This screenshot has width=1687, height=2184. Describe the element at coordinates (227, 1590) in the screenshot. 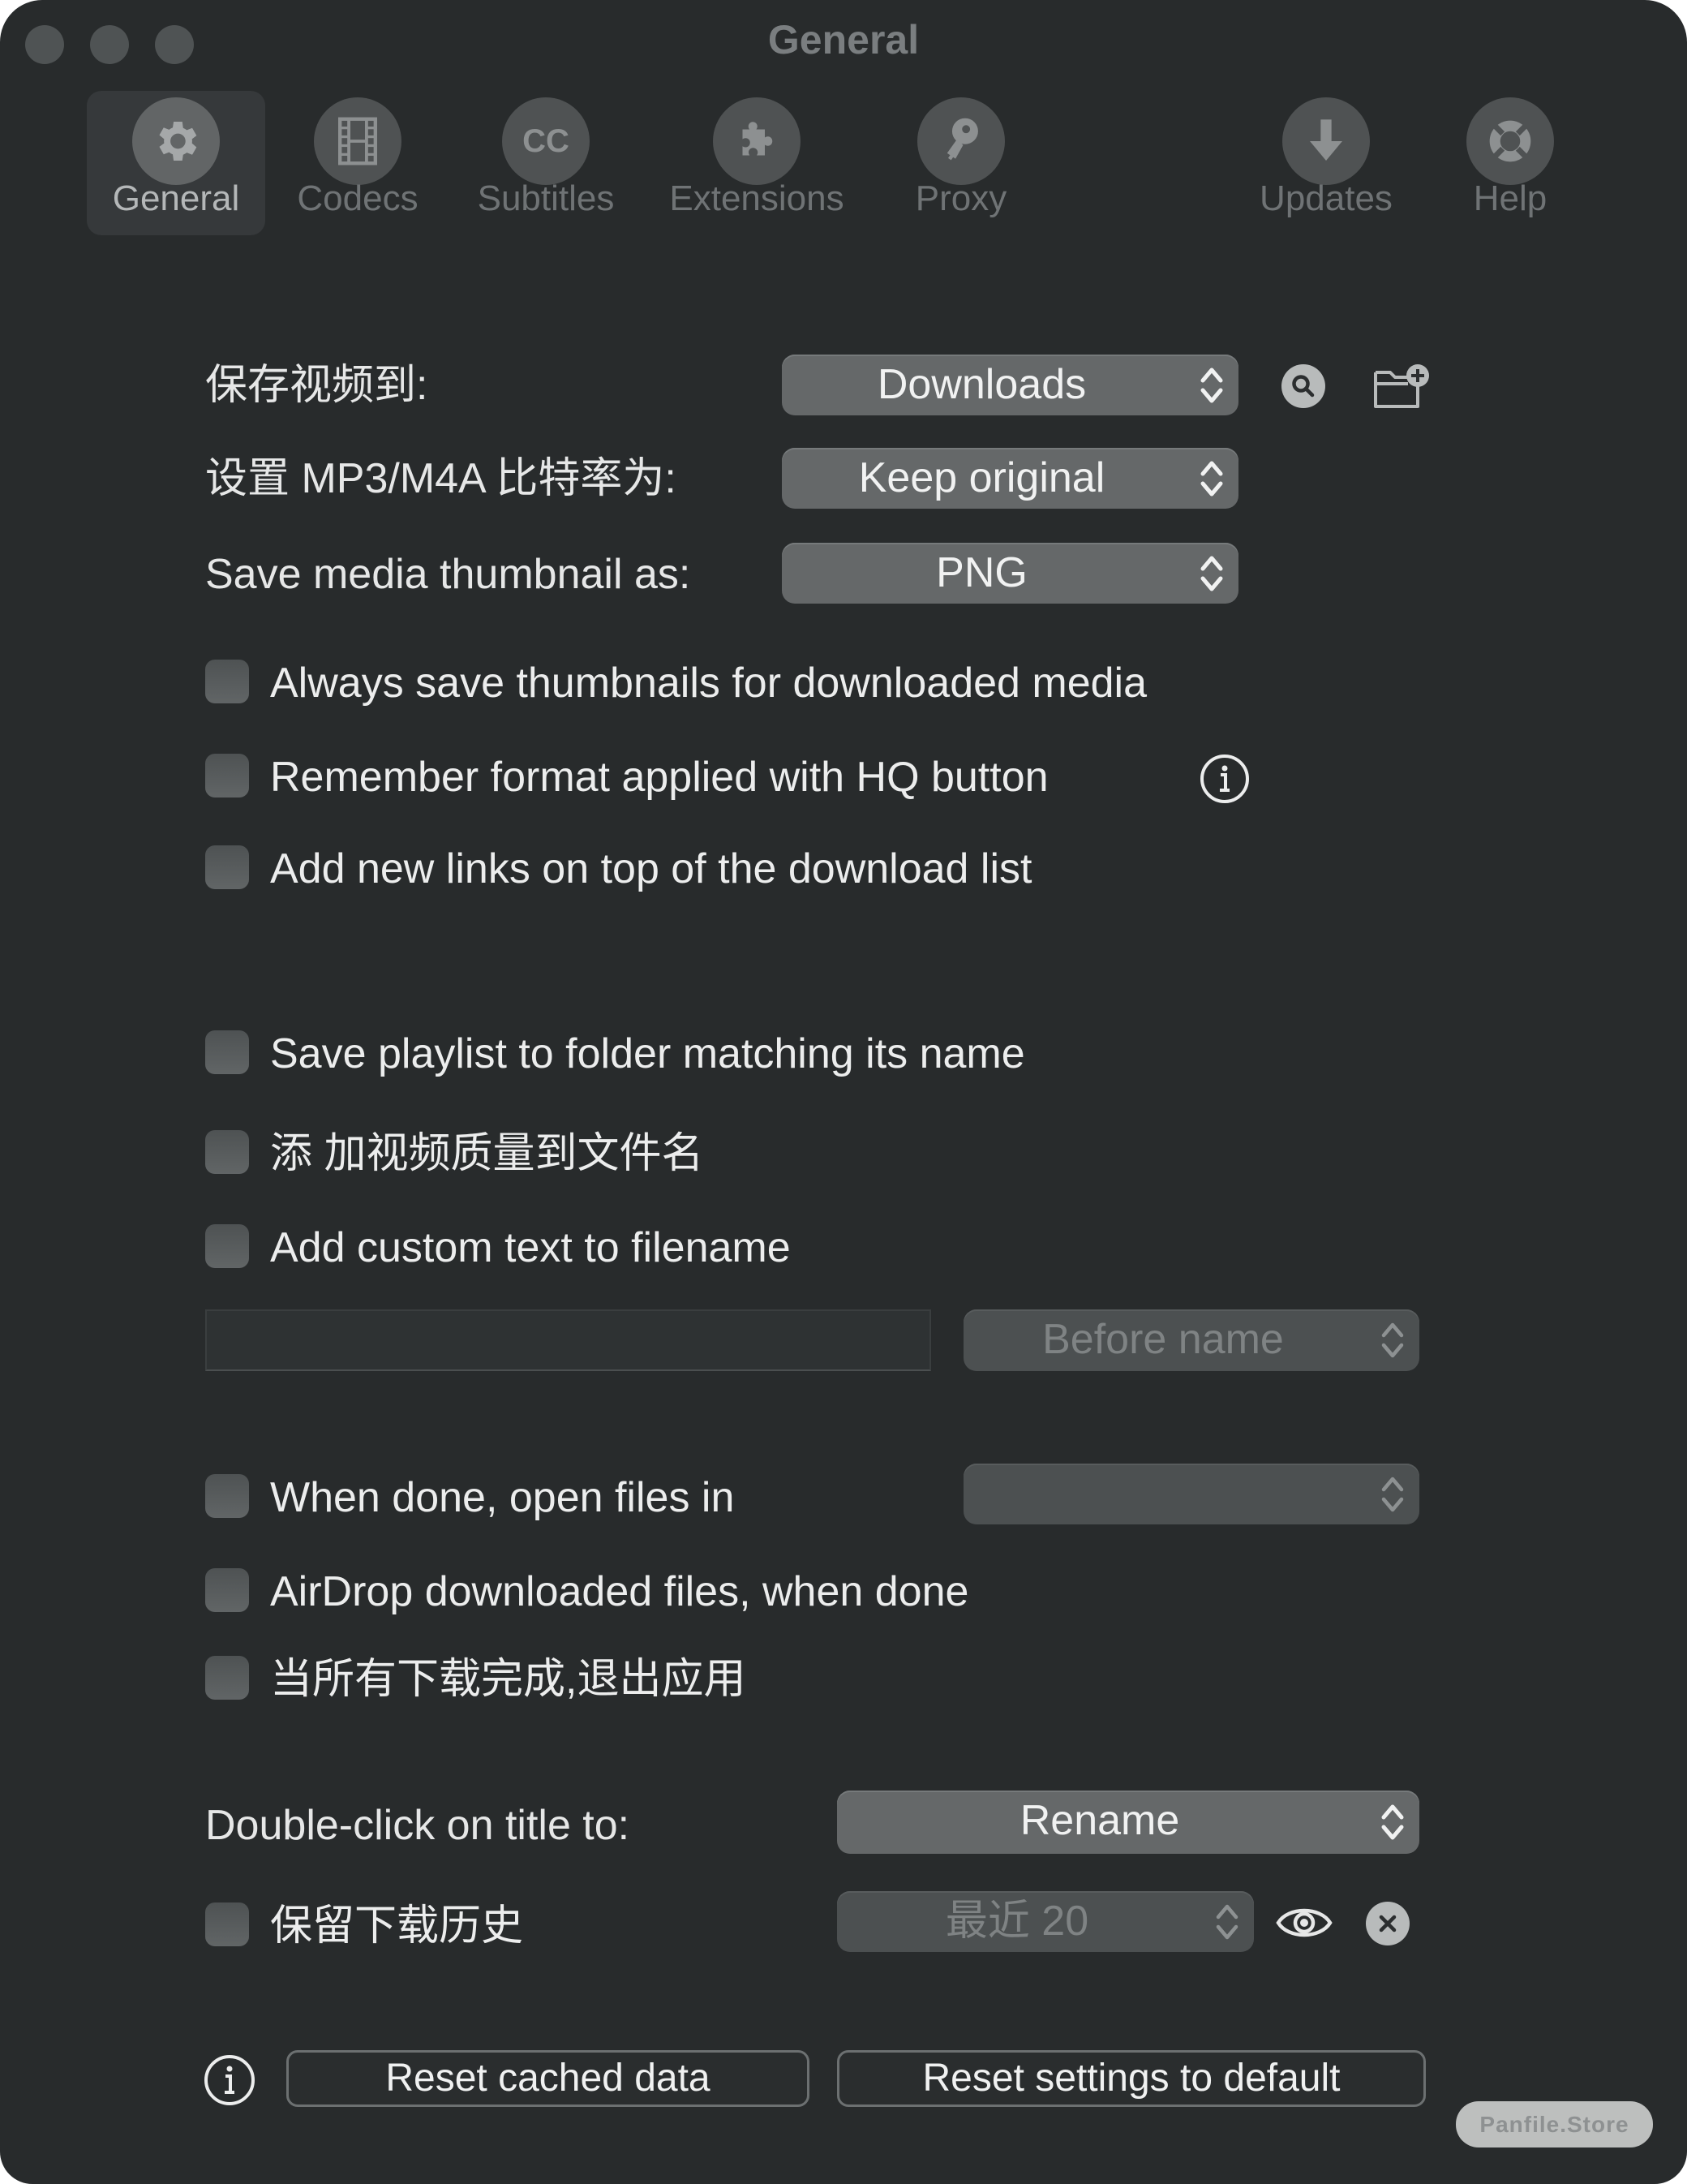

I see `airdrop-when-done-checkbox` at that location.